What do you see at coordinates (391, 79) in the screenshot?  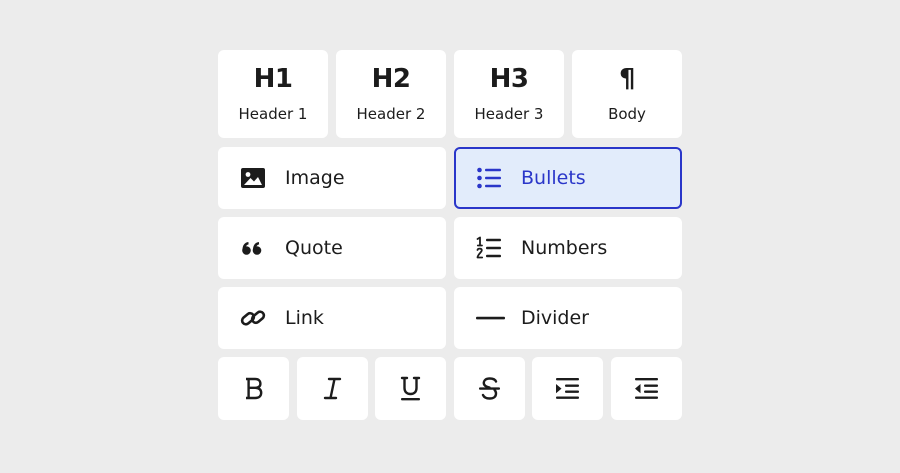 I see `h2-icon: H2` at bounding box center [391, 79].